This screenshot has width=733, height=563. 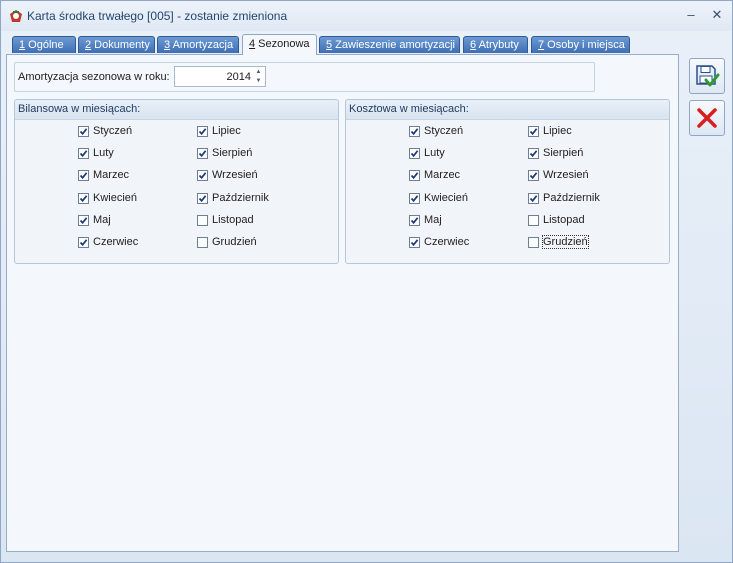 I want to click on spin-down-icon: ▼, so click(x=258, y=81).